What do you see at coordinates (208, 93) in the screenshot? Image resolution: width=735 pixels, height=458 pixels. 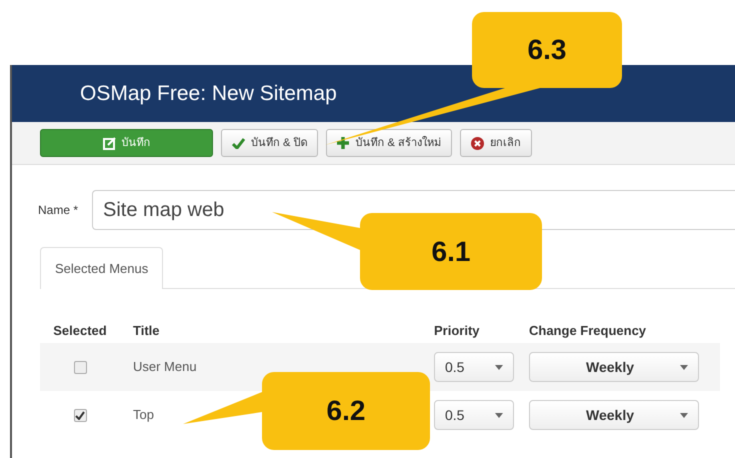 I see `window-title: OSMap Free: New Sitemap` at bounding box center [208, 93].